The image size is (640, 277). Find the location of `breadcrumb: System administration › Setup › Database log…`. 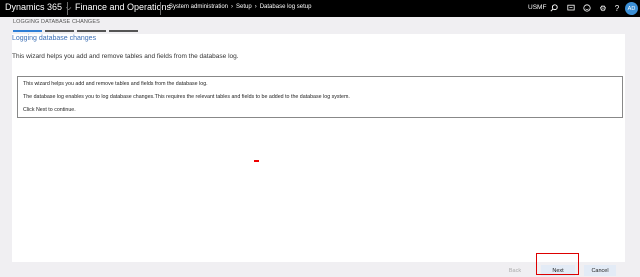

breadcrumb: System administration › Setup › Database log… is located at coordinates (240, 7).